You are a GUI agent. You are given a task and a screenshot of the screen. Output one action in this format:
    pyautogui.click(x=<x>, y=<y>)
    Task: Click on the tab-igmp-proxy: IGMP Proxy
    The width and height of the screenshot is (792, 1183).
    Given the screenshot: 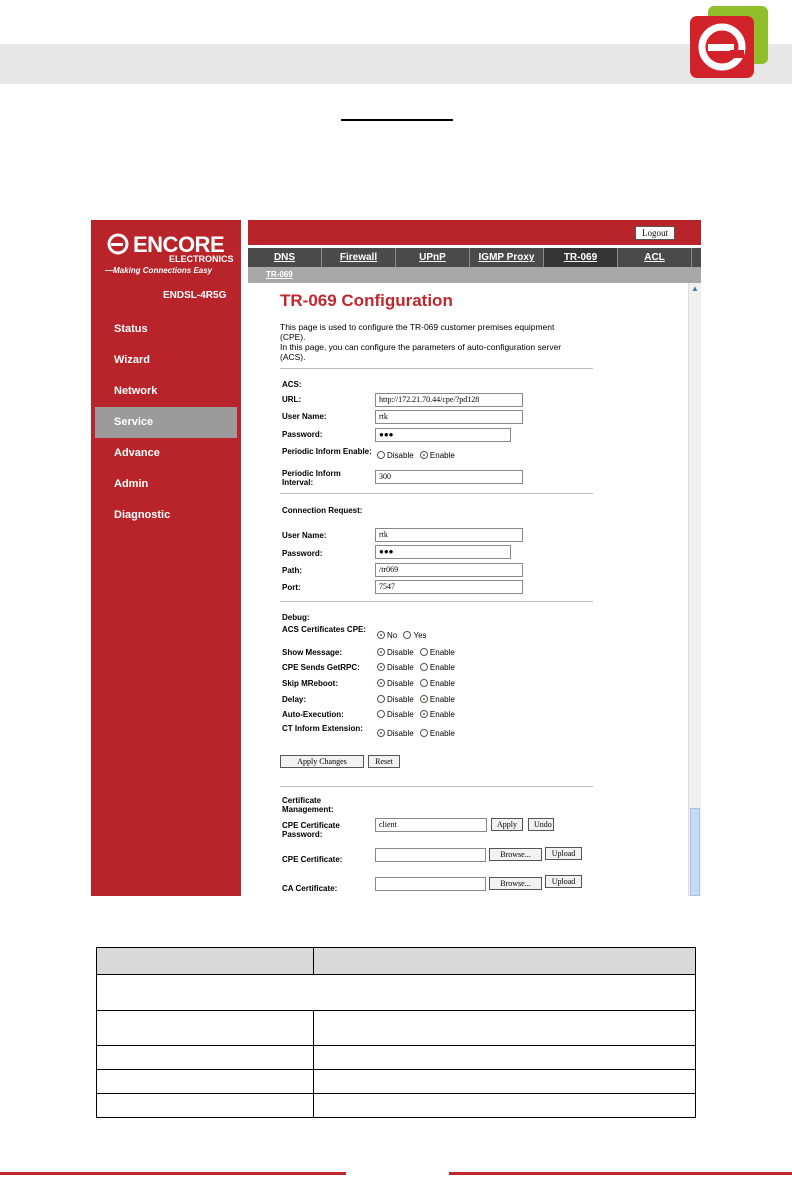 What is the action you would take?
    pyautogui.click(x=507, y=257)
    